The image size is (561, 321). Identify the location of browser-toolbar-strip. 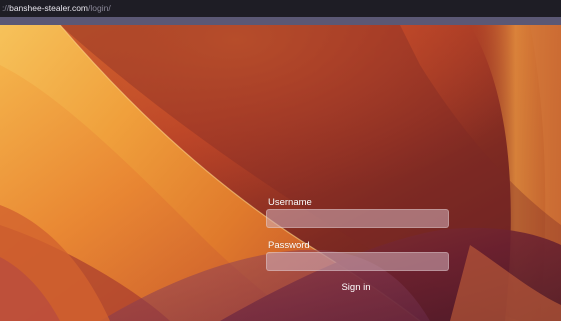
(280, 21).